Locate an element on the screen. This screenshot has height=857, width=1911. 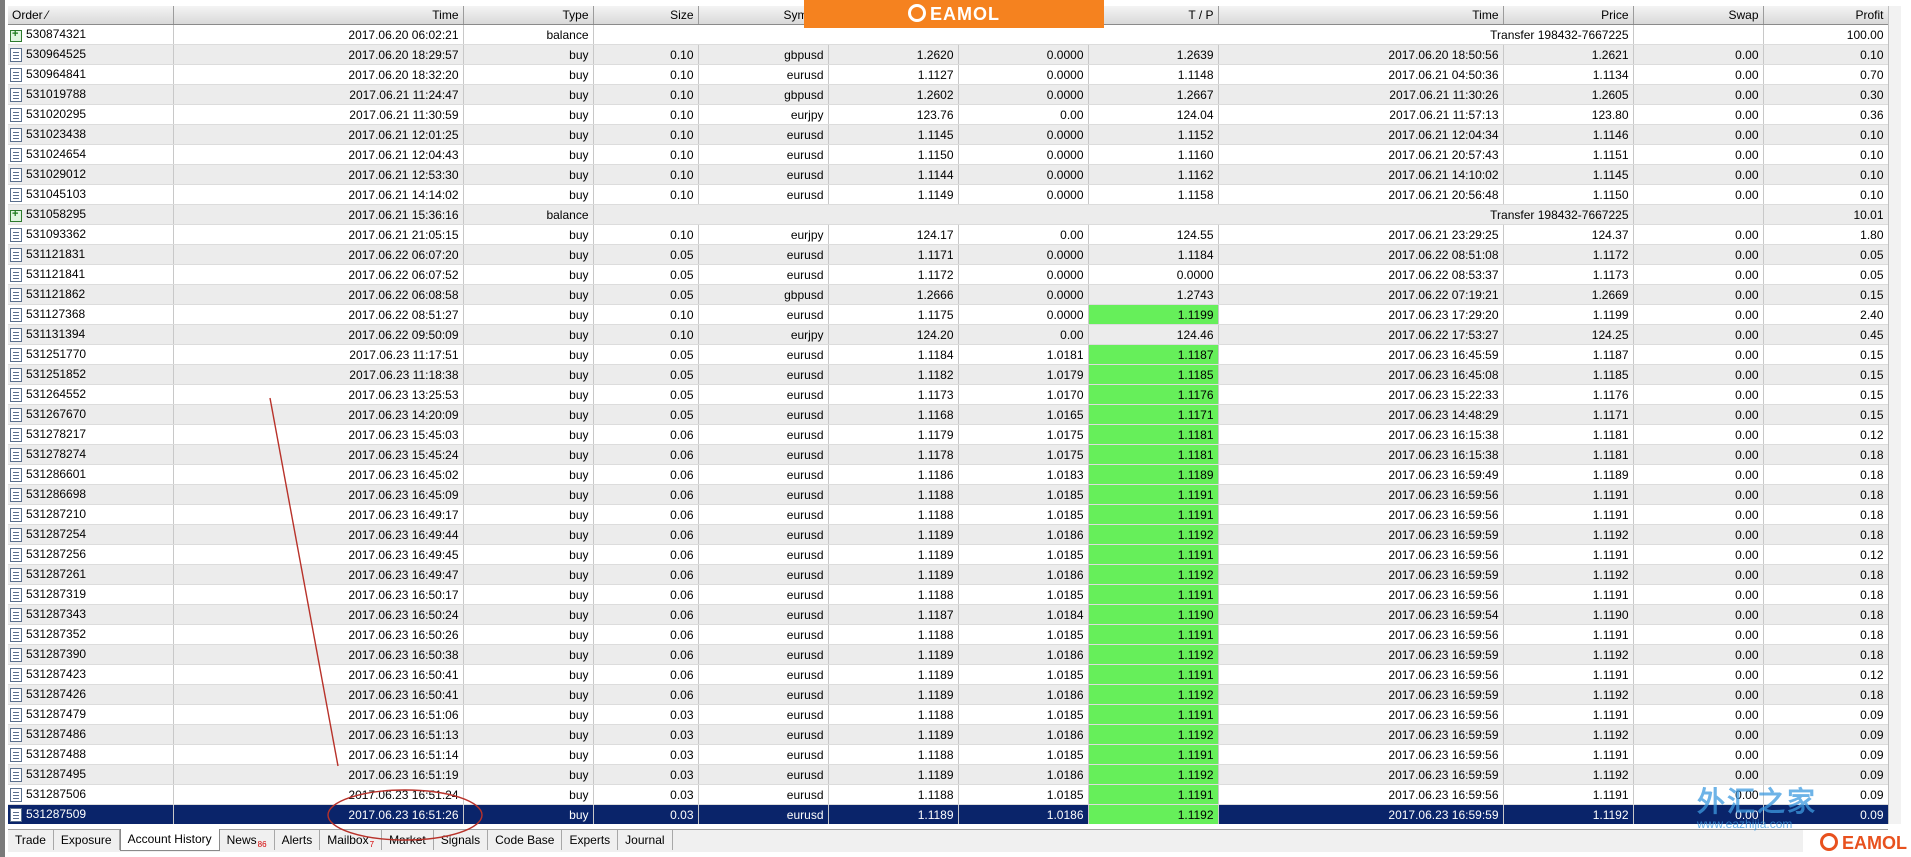
tab-exposure: Exposure is located at coordinates (87, 840).